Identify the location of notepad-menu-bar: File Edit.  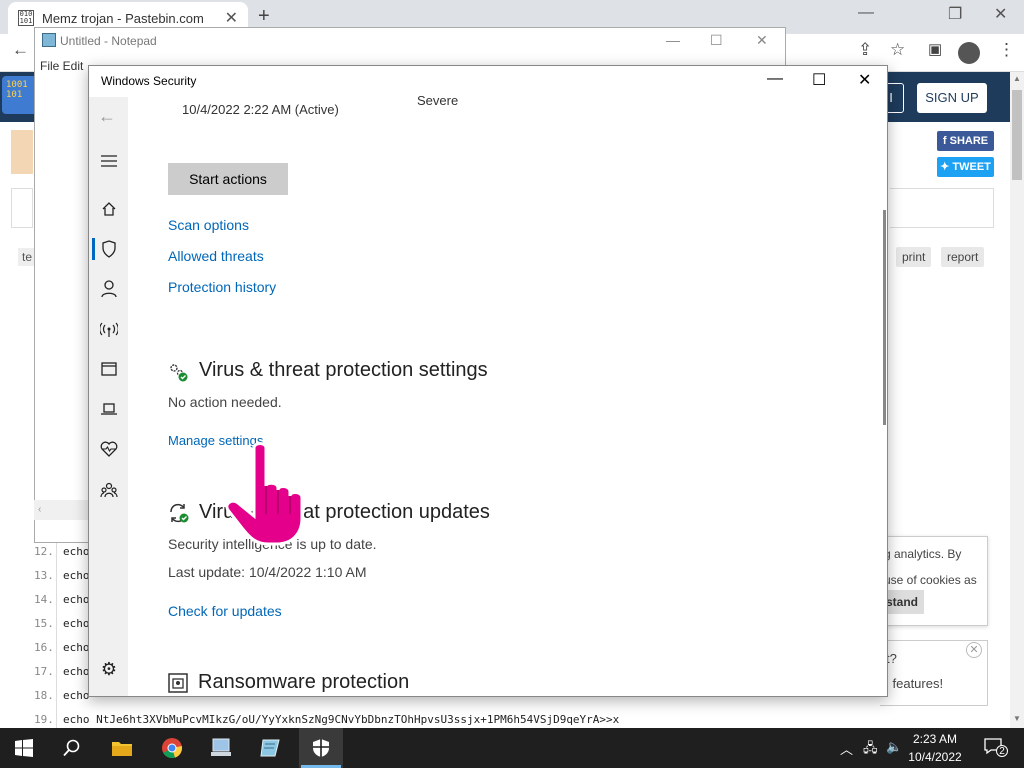
(61, 66).